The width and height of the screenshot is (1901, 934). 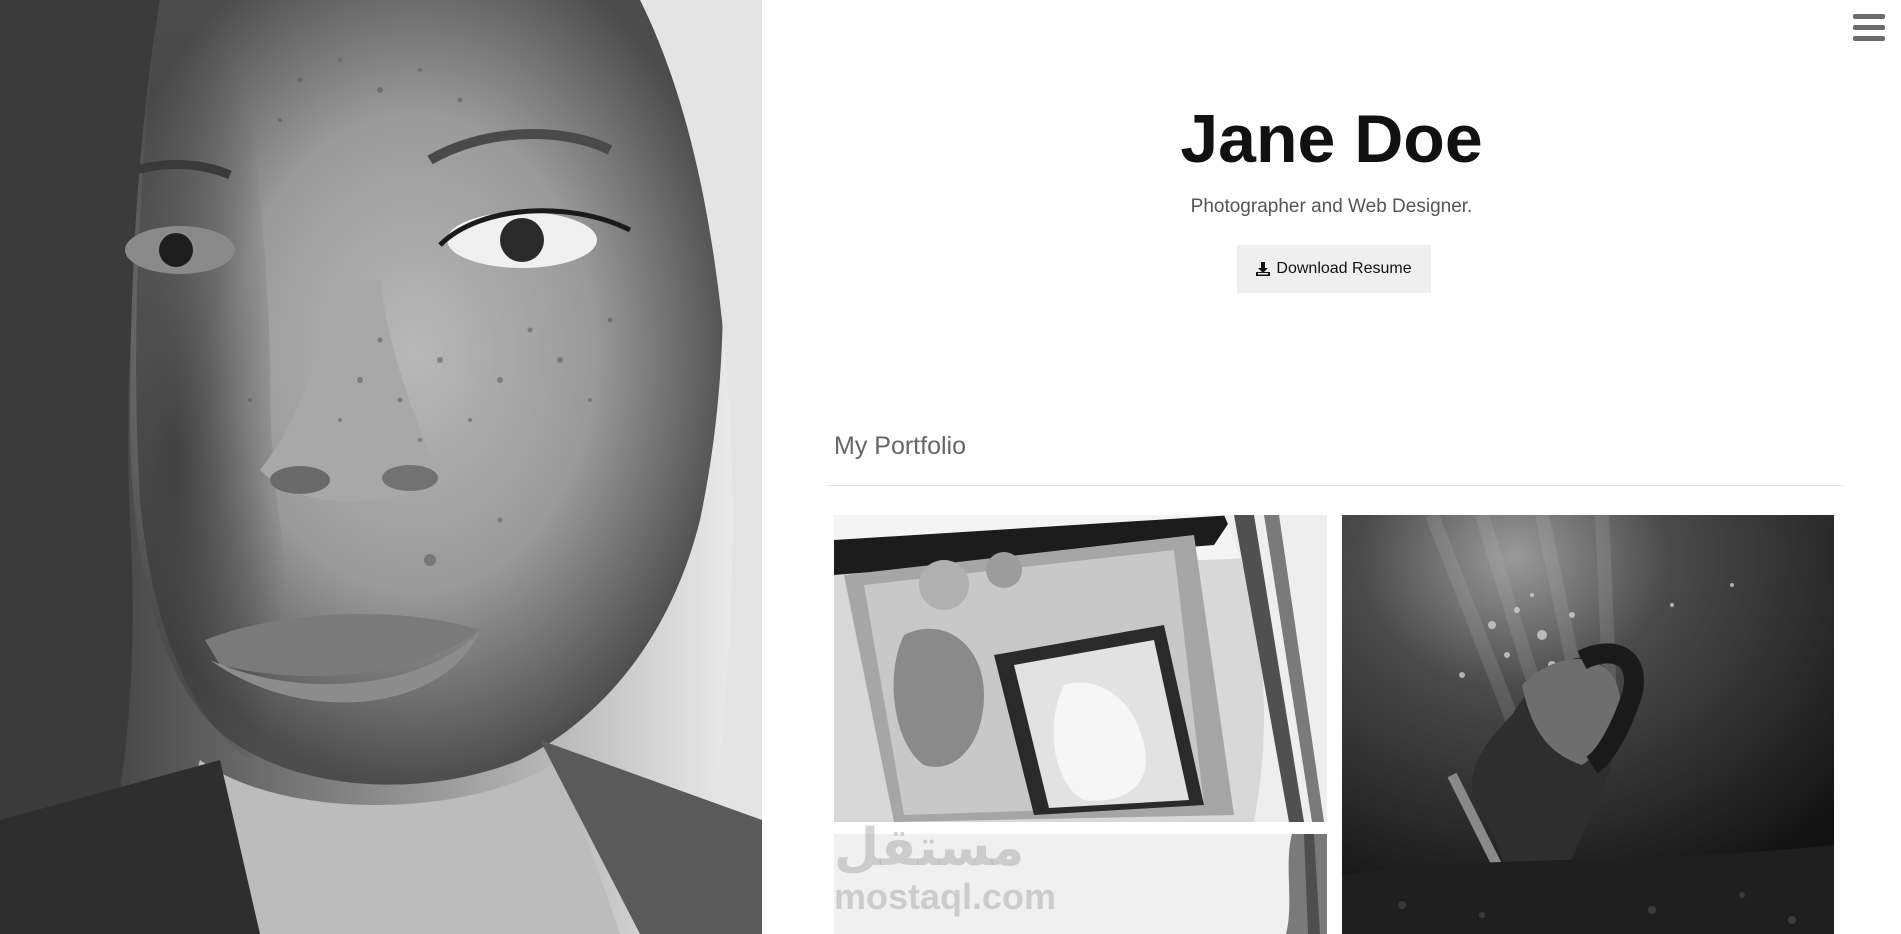 I want to click on download-resume-button: Download Resume, so click(x=1334, y=269).